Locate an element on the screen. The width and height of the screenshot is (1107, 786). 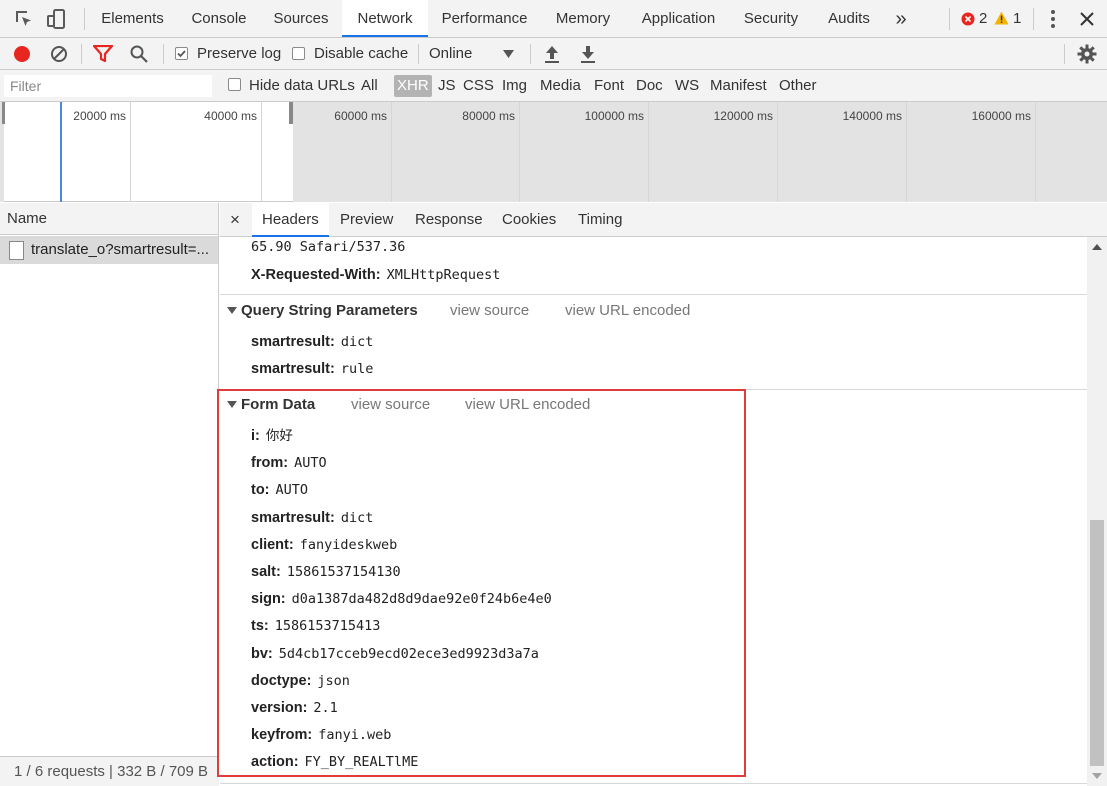
tab-memory: Memory is located at coordinates (583, 19).